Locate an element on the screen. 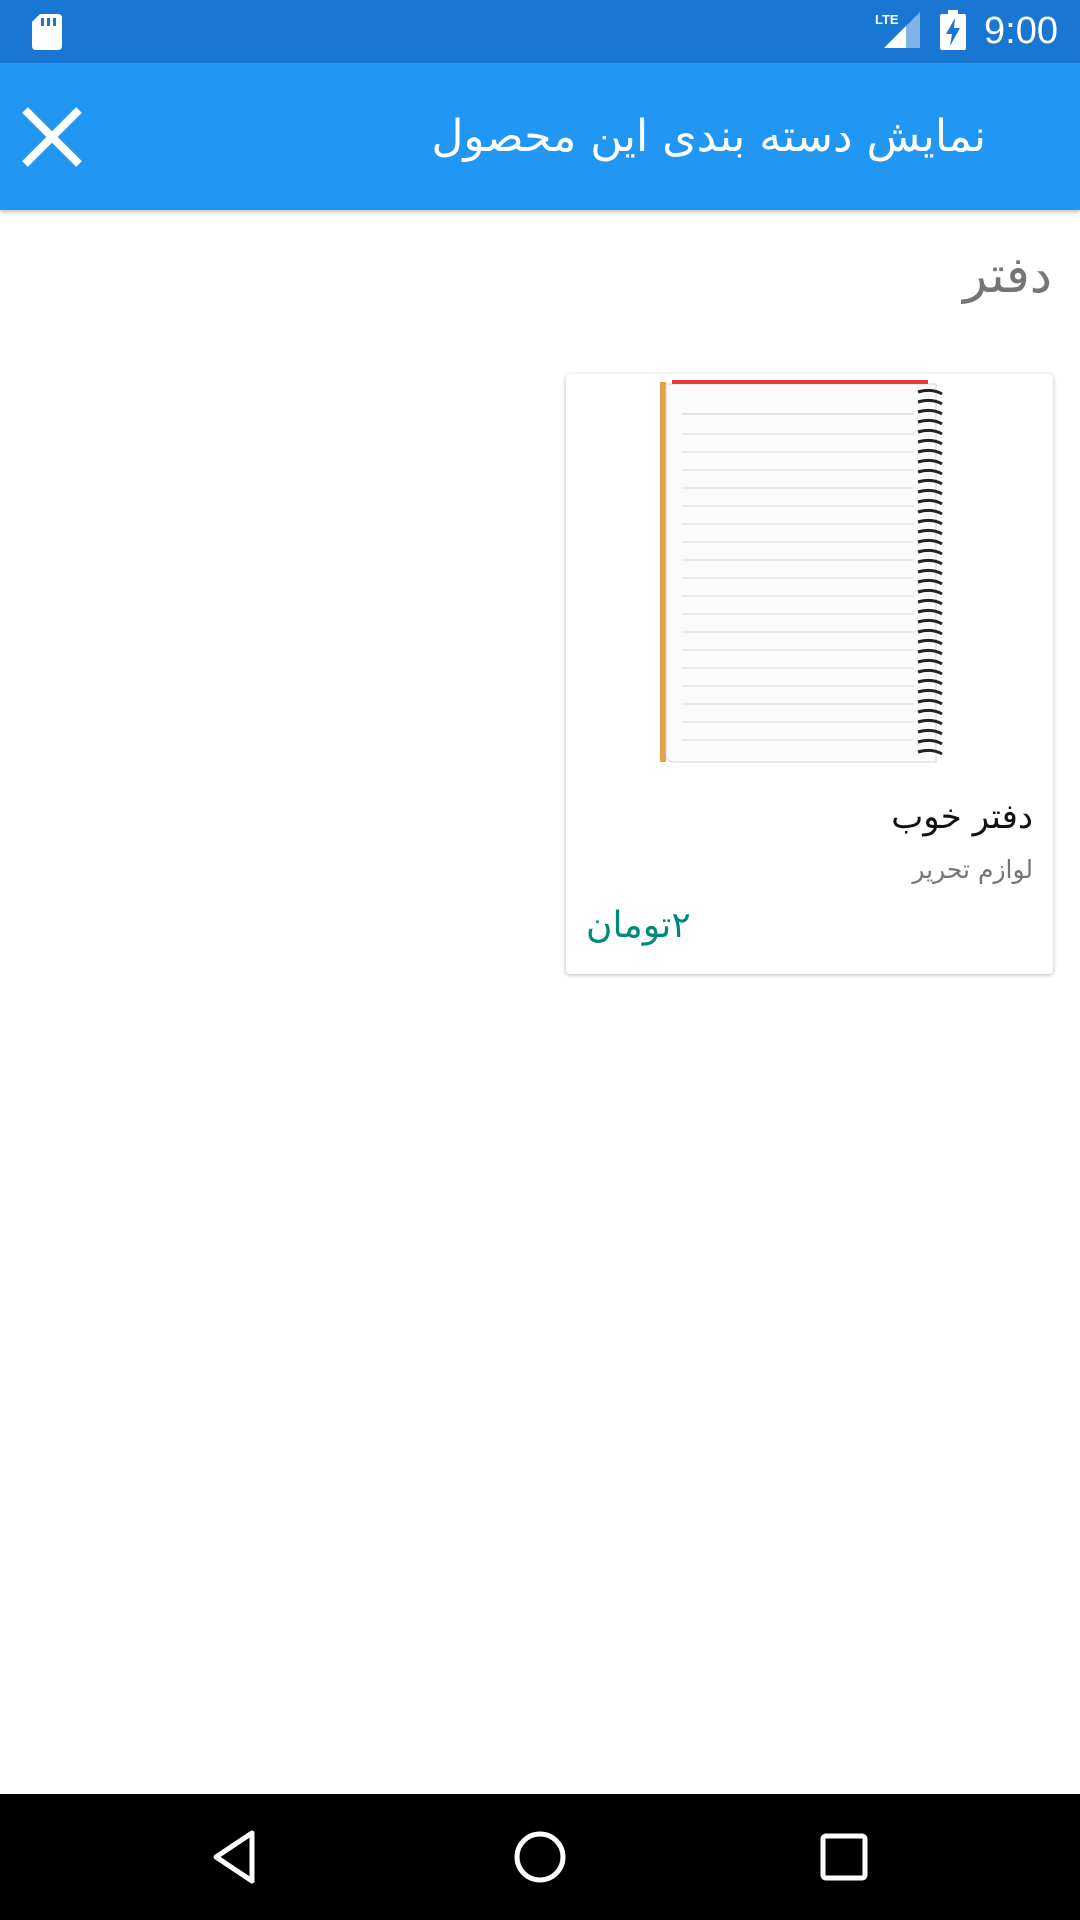  product-price: ۲تومان is located at coordinates (638, 925).